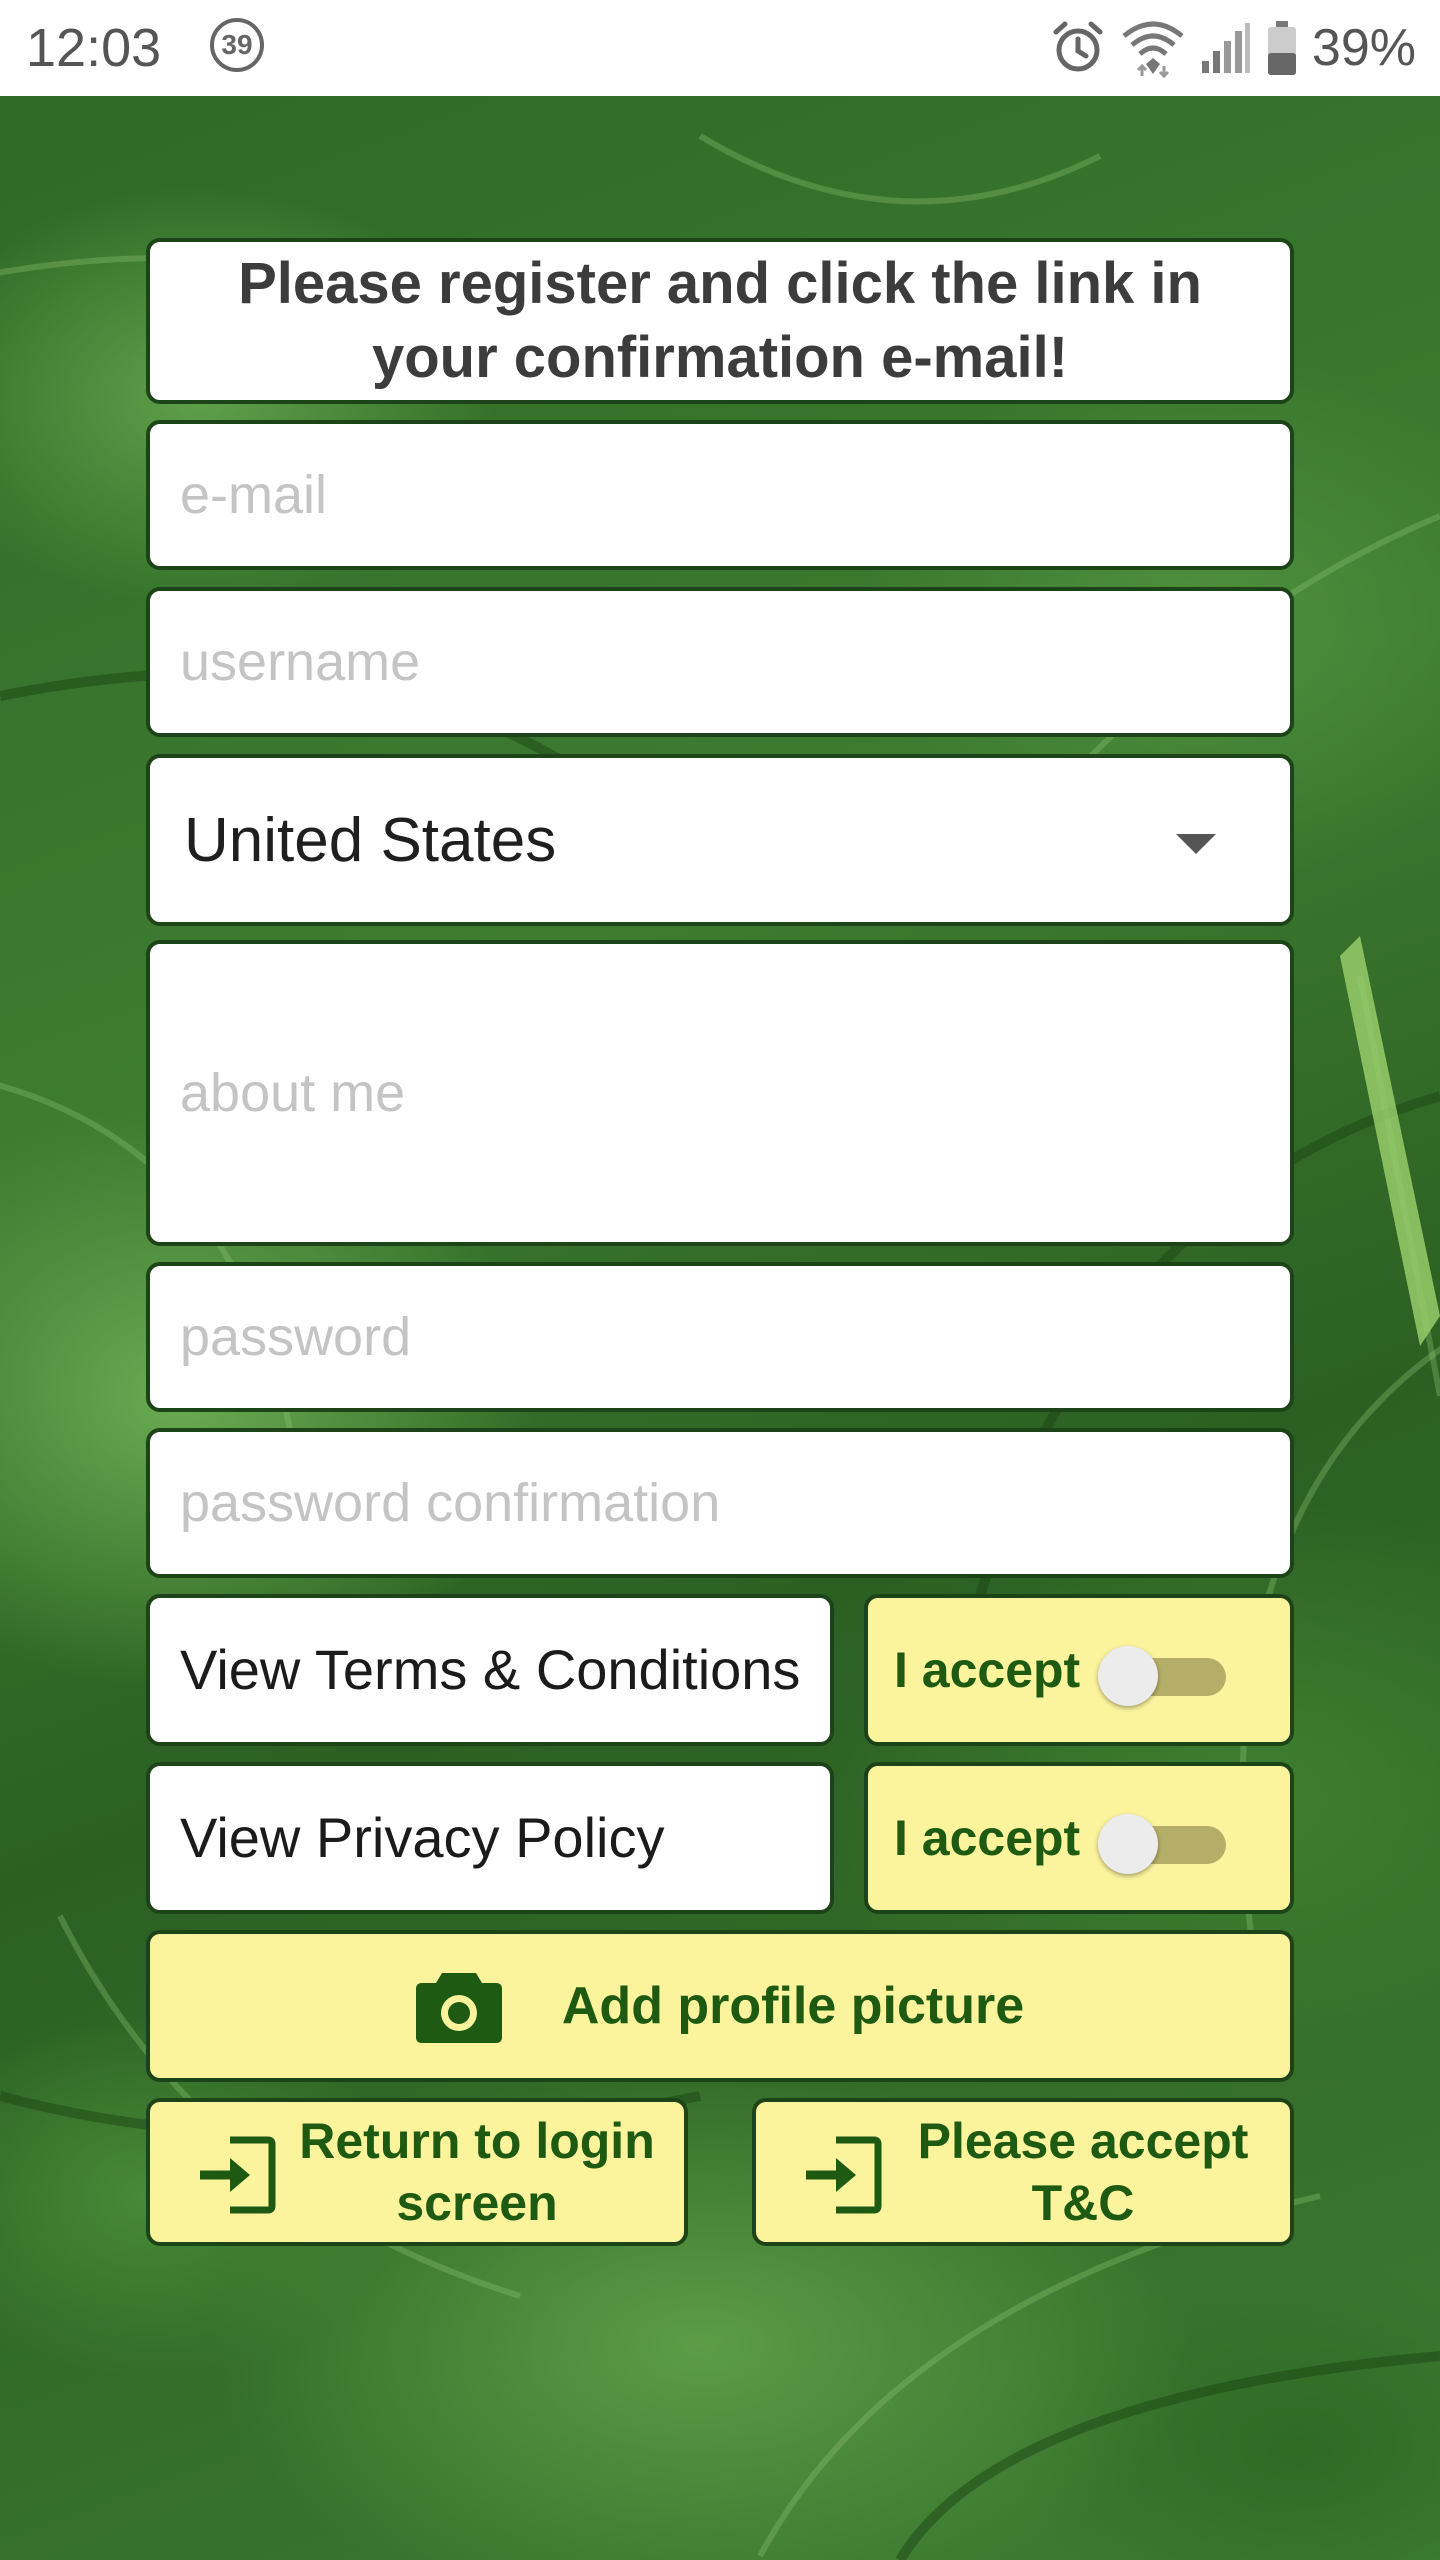 The image size is (1440, 2560). Describe the element at coordinates (720, 1093) in the screenshot. I see `about-me-field: about me` at that location.